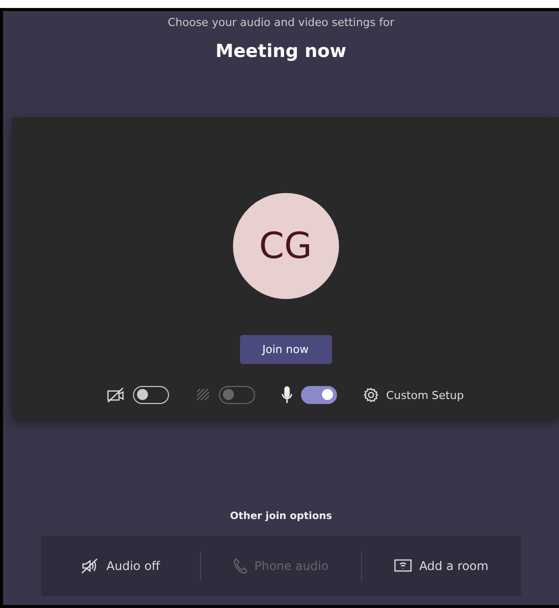 The width and height of the screenshot is (559, 608). What do you see at coordinates (281, 516) in the screenshot?
I see `section-heading: Other join options` at bounding box center [281, 516].